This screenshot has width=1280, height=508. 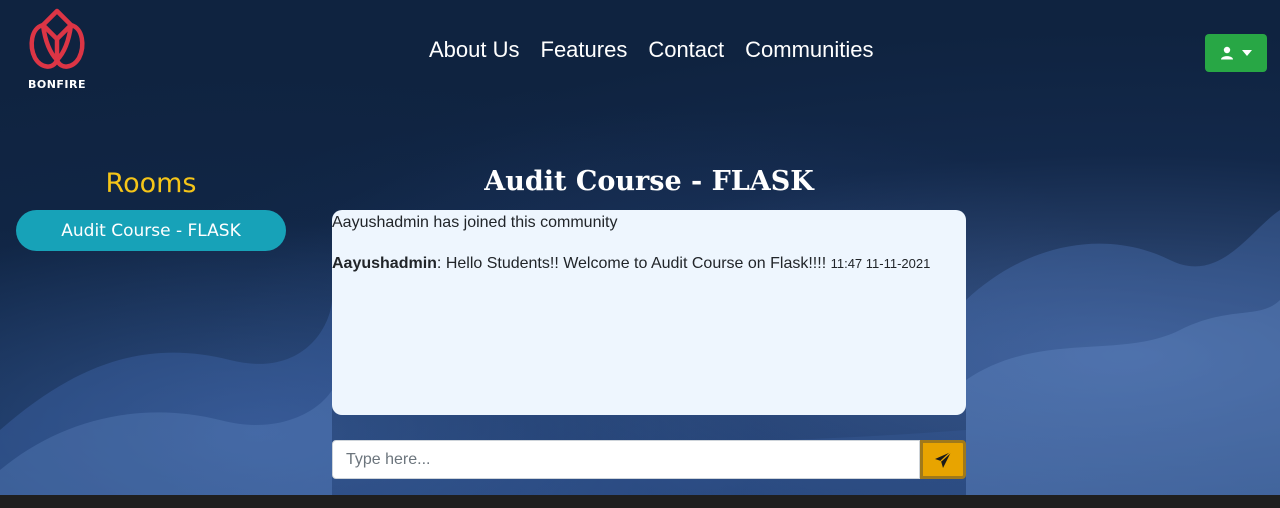 What do you see at coordinates (151, 230) in the screenshot?
I see `room-item-audit-course-flask: Audit Course - FLASK` at bounding box center [151, 230].